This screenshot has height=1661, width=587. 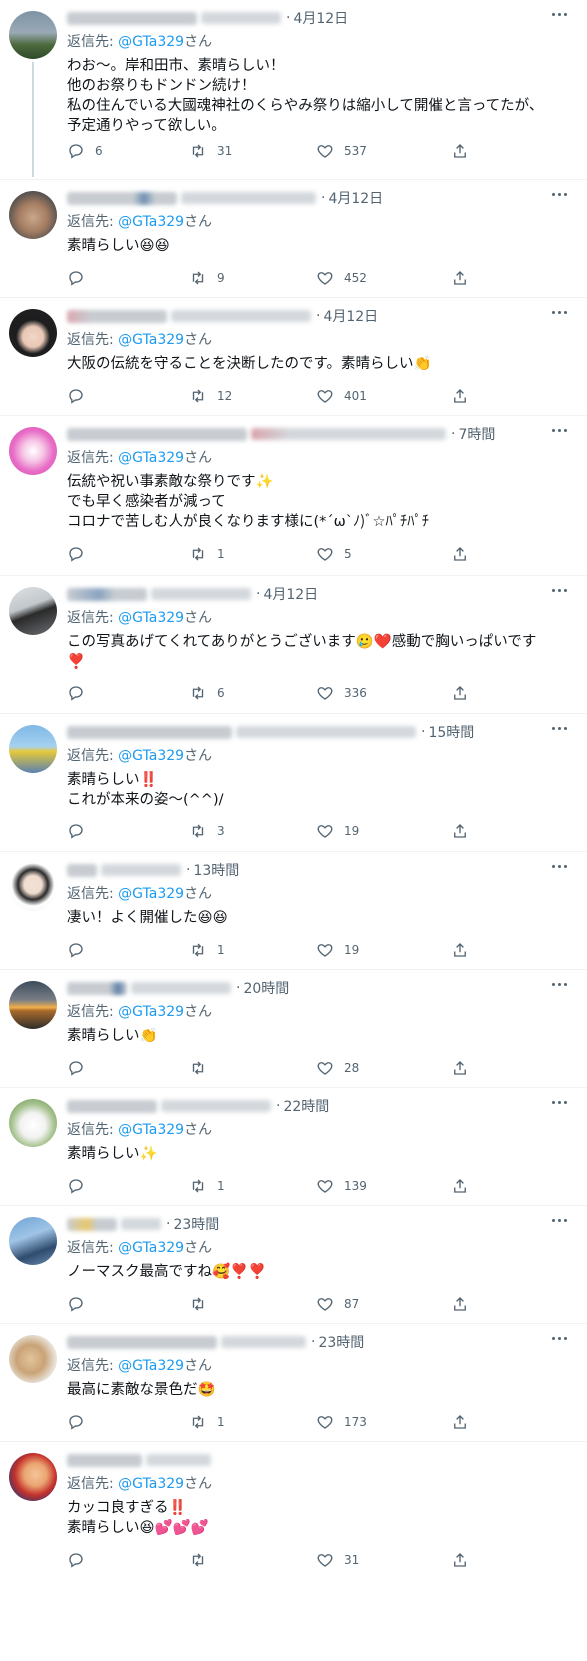 I want to click on retweet-button: 12, so click(x=210, y=396).